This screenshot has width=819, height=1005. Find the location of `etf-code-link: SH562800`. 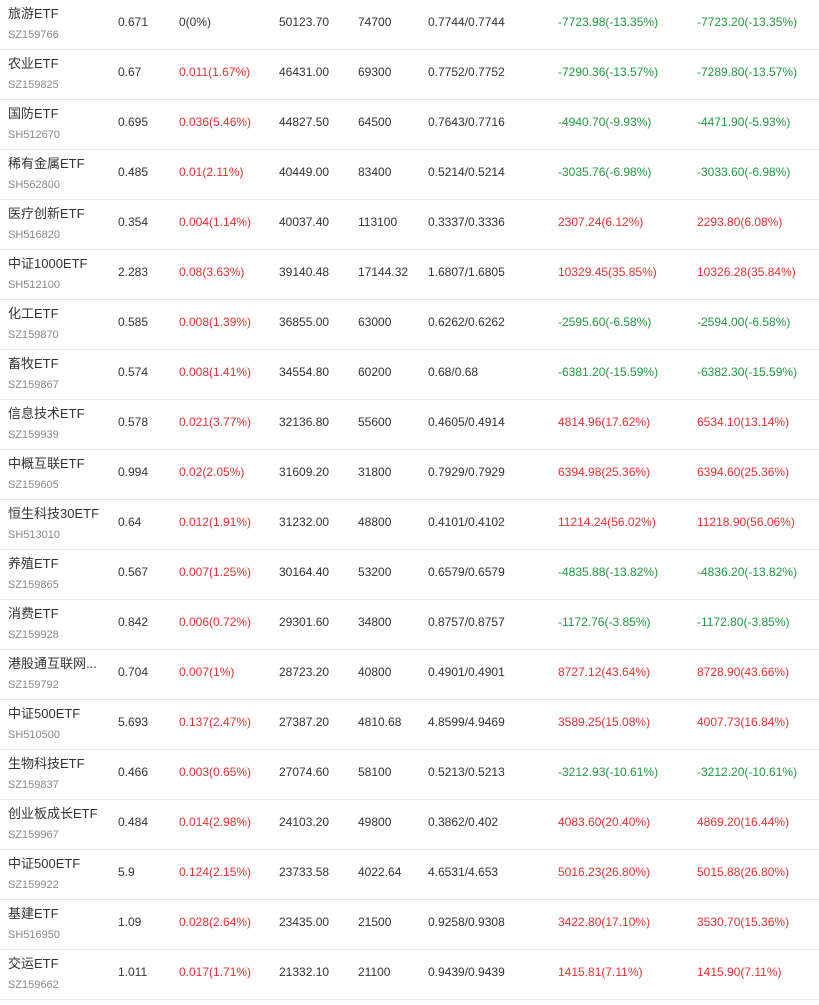

etf-code-link: SH562800 is located at coordinates (34, 185).